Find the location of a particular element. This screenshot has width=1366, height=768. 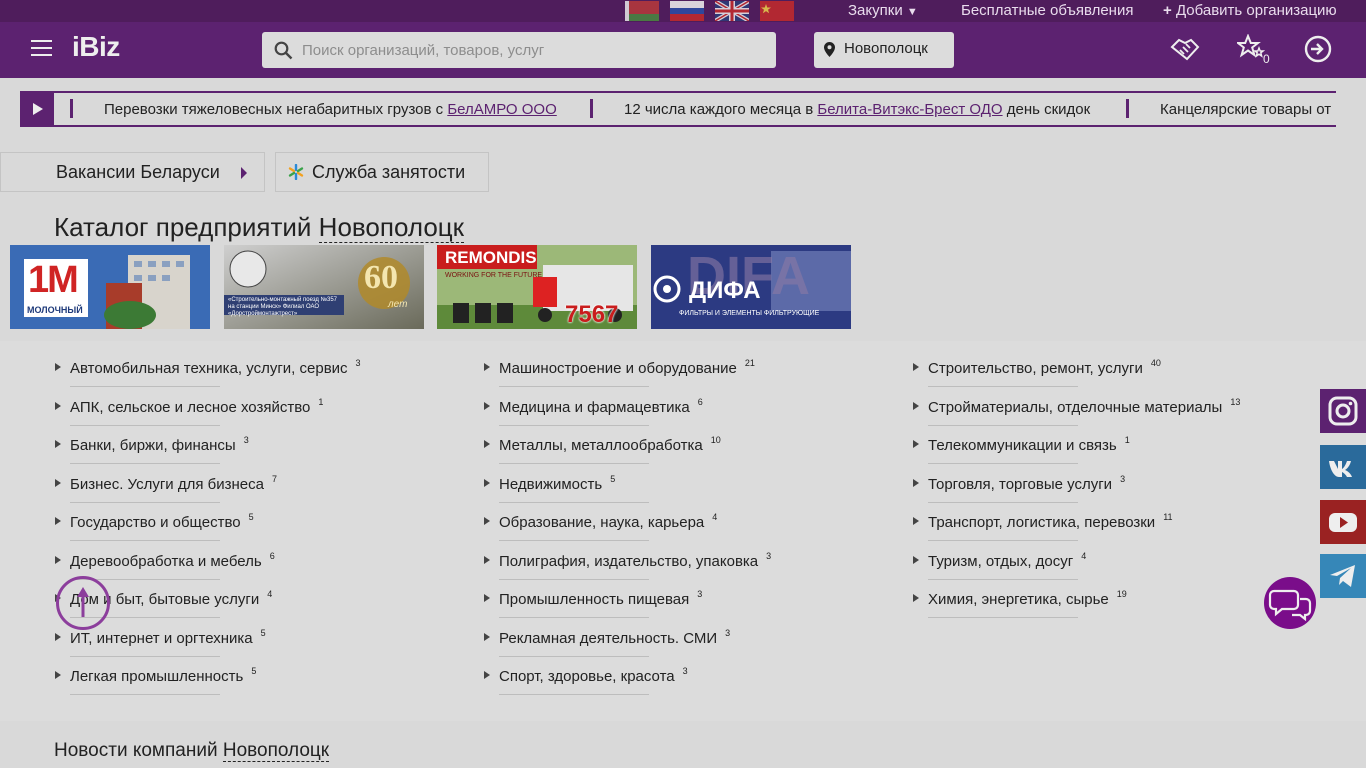

banner-remondis: REMONDIS WORKING FOR THE FUTURE 7567 is located at coordinates (537, 287).